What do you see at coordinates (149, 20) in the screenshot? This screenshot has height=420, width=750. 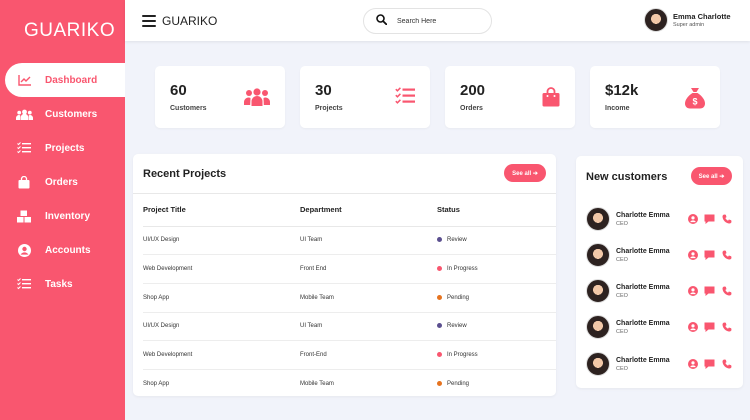 I see `menu-toggle-icon` at bounding box center [149, 20].